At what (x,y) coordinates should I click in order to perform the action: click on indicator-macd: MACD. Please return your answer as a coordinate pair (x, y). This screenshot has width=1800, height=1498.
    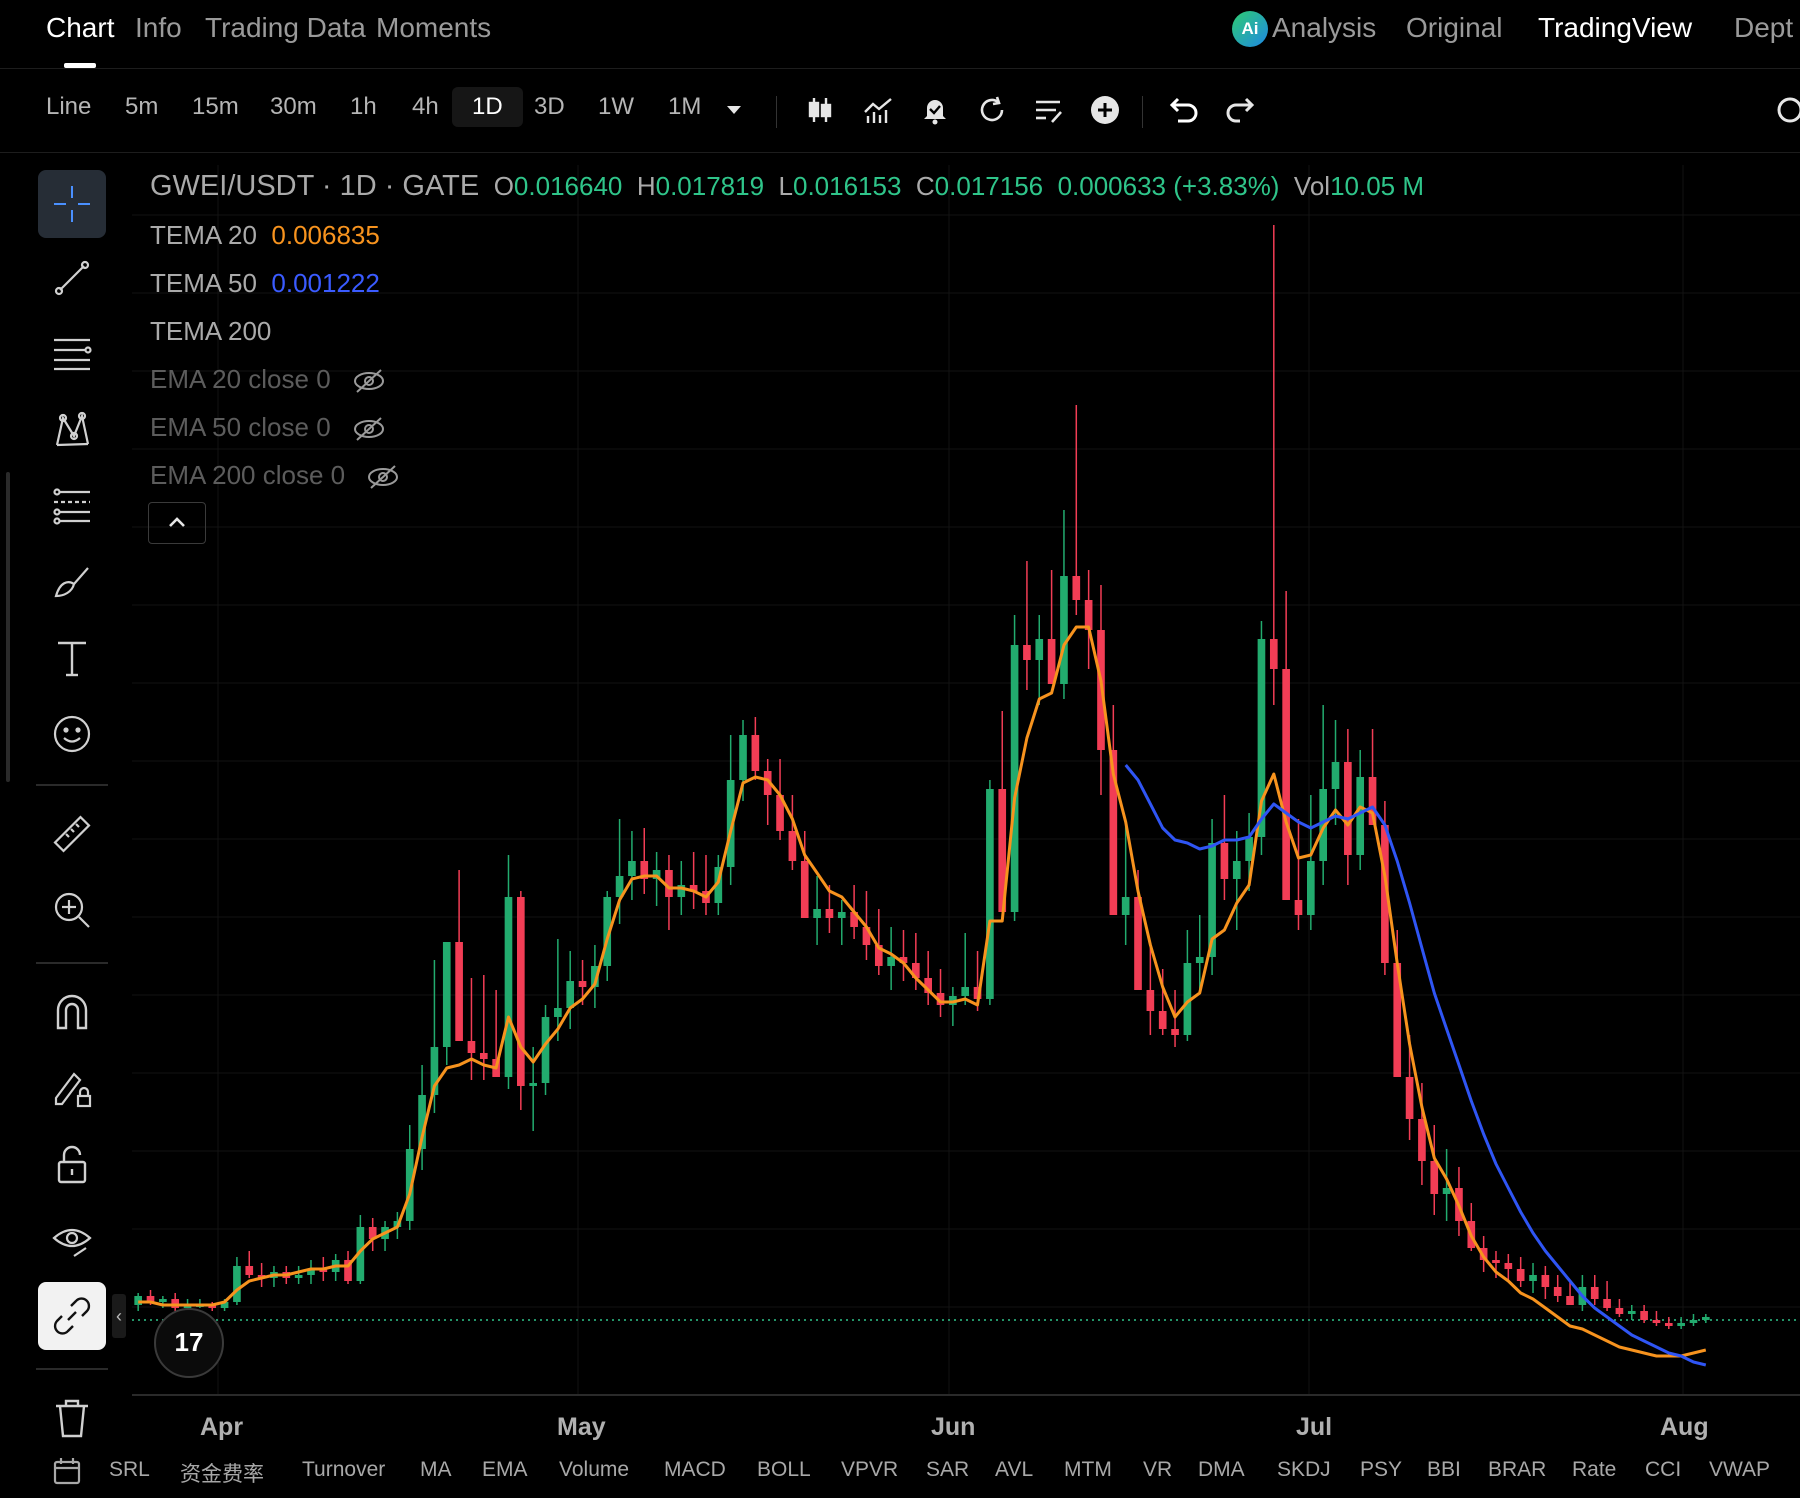
    Looking at the image, I should click on (695, 1470).